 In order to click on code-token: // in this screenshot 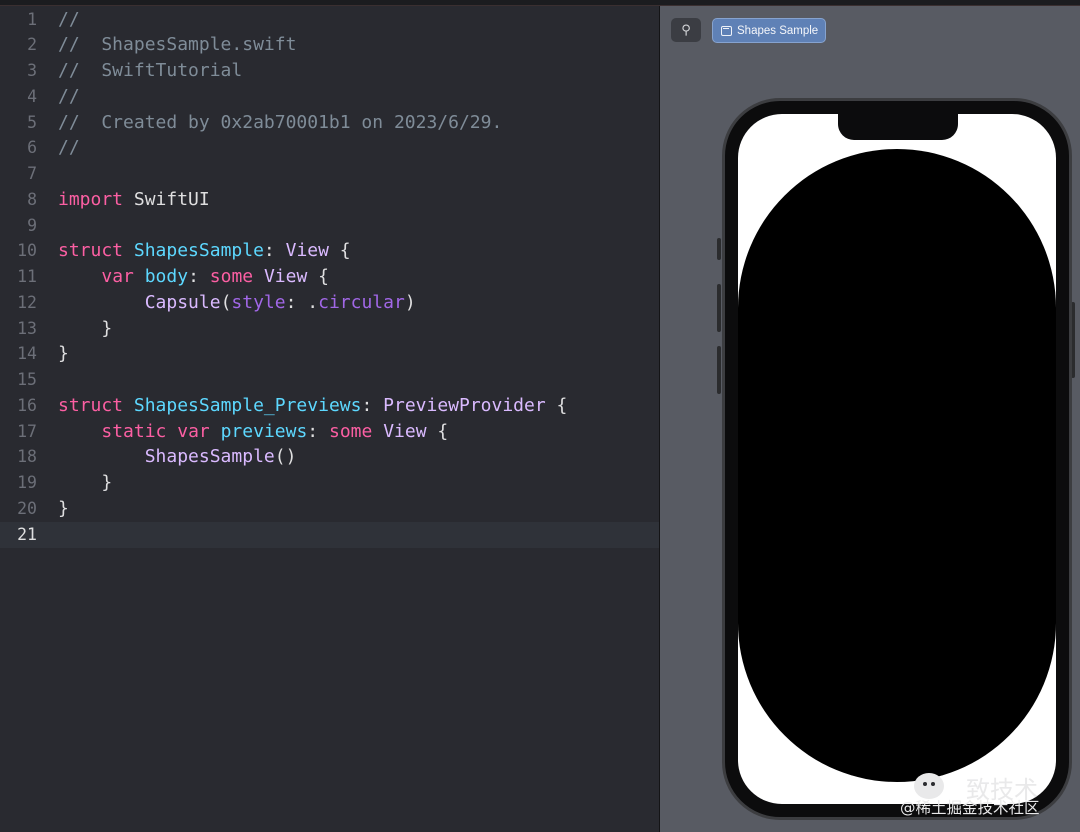, I will do `click(69, 148)`.